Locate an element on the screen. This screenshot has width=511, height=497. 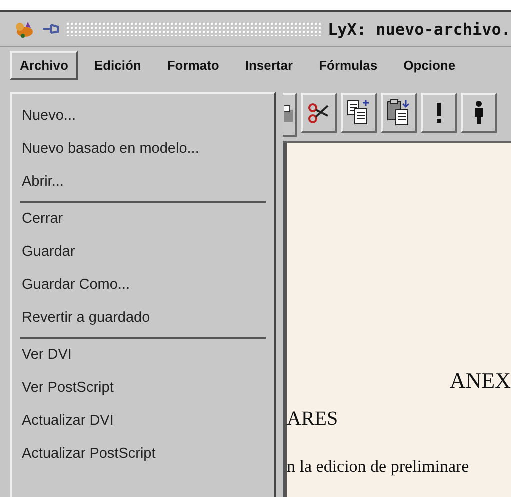
section-heading: ARES is located at coordinates (313, 419).